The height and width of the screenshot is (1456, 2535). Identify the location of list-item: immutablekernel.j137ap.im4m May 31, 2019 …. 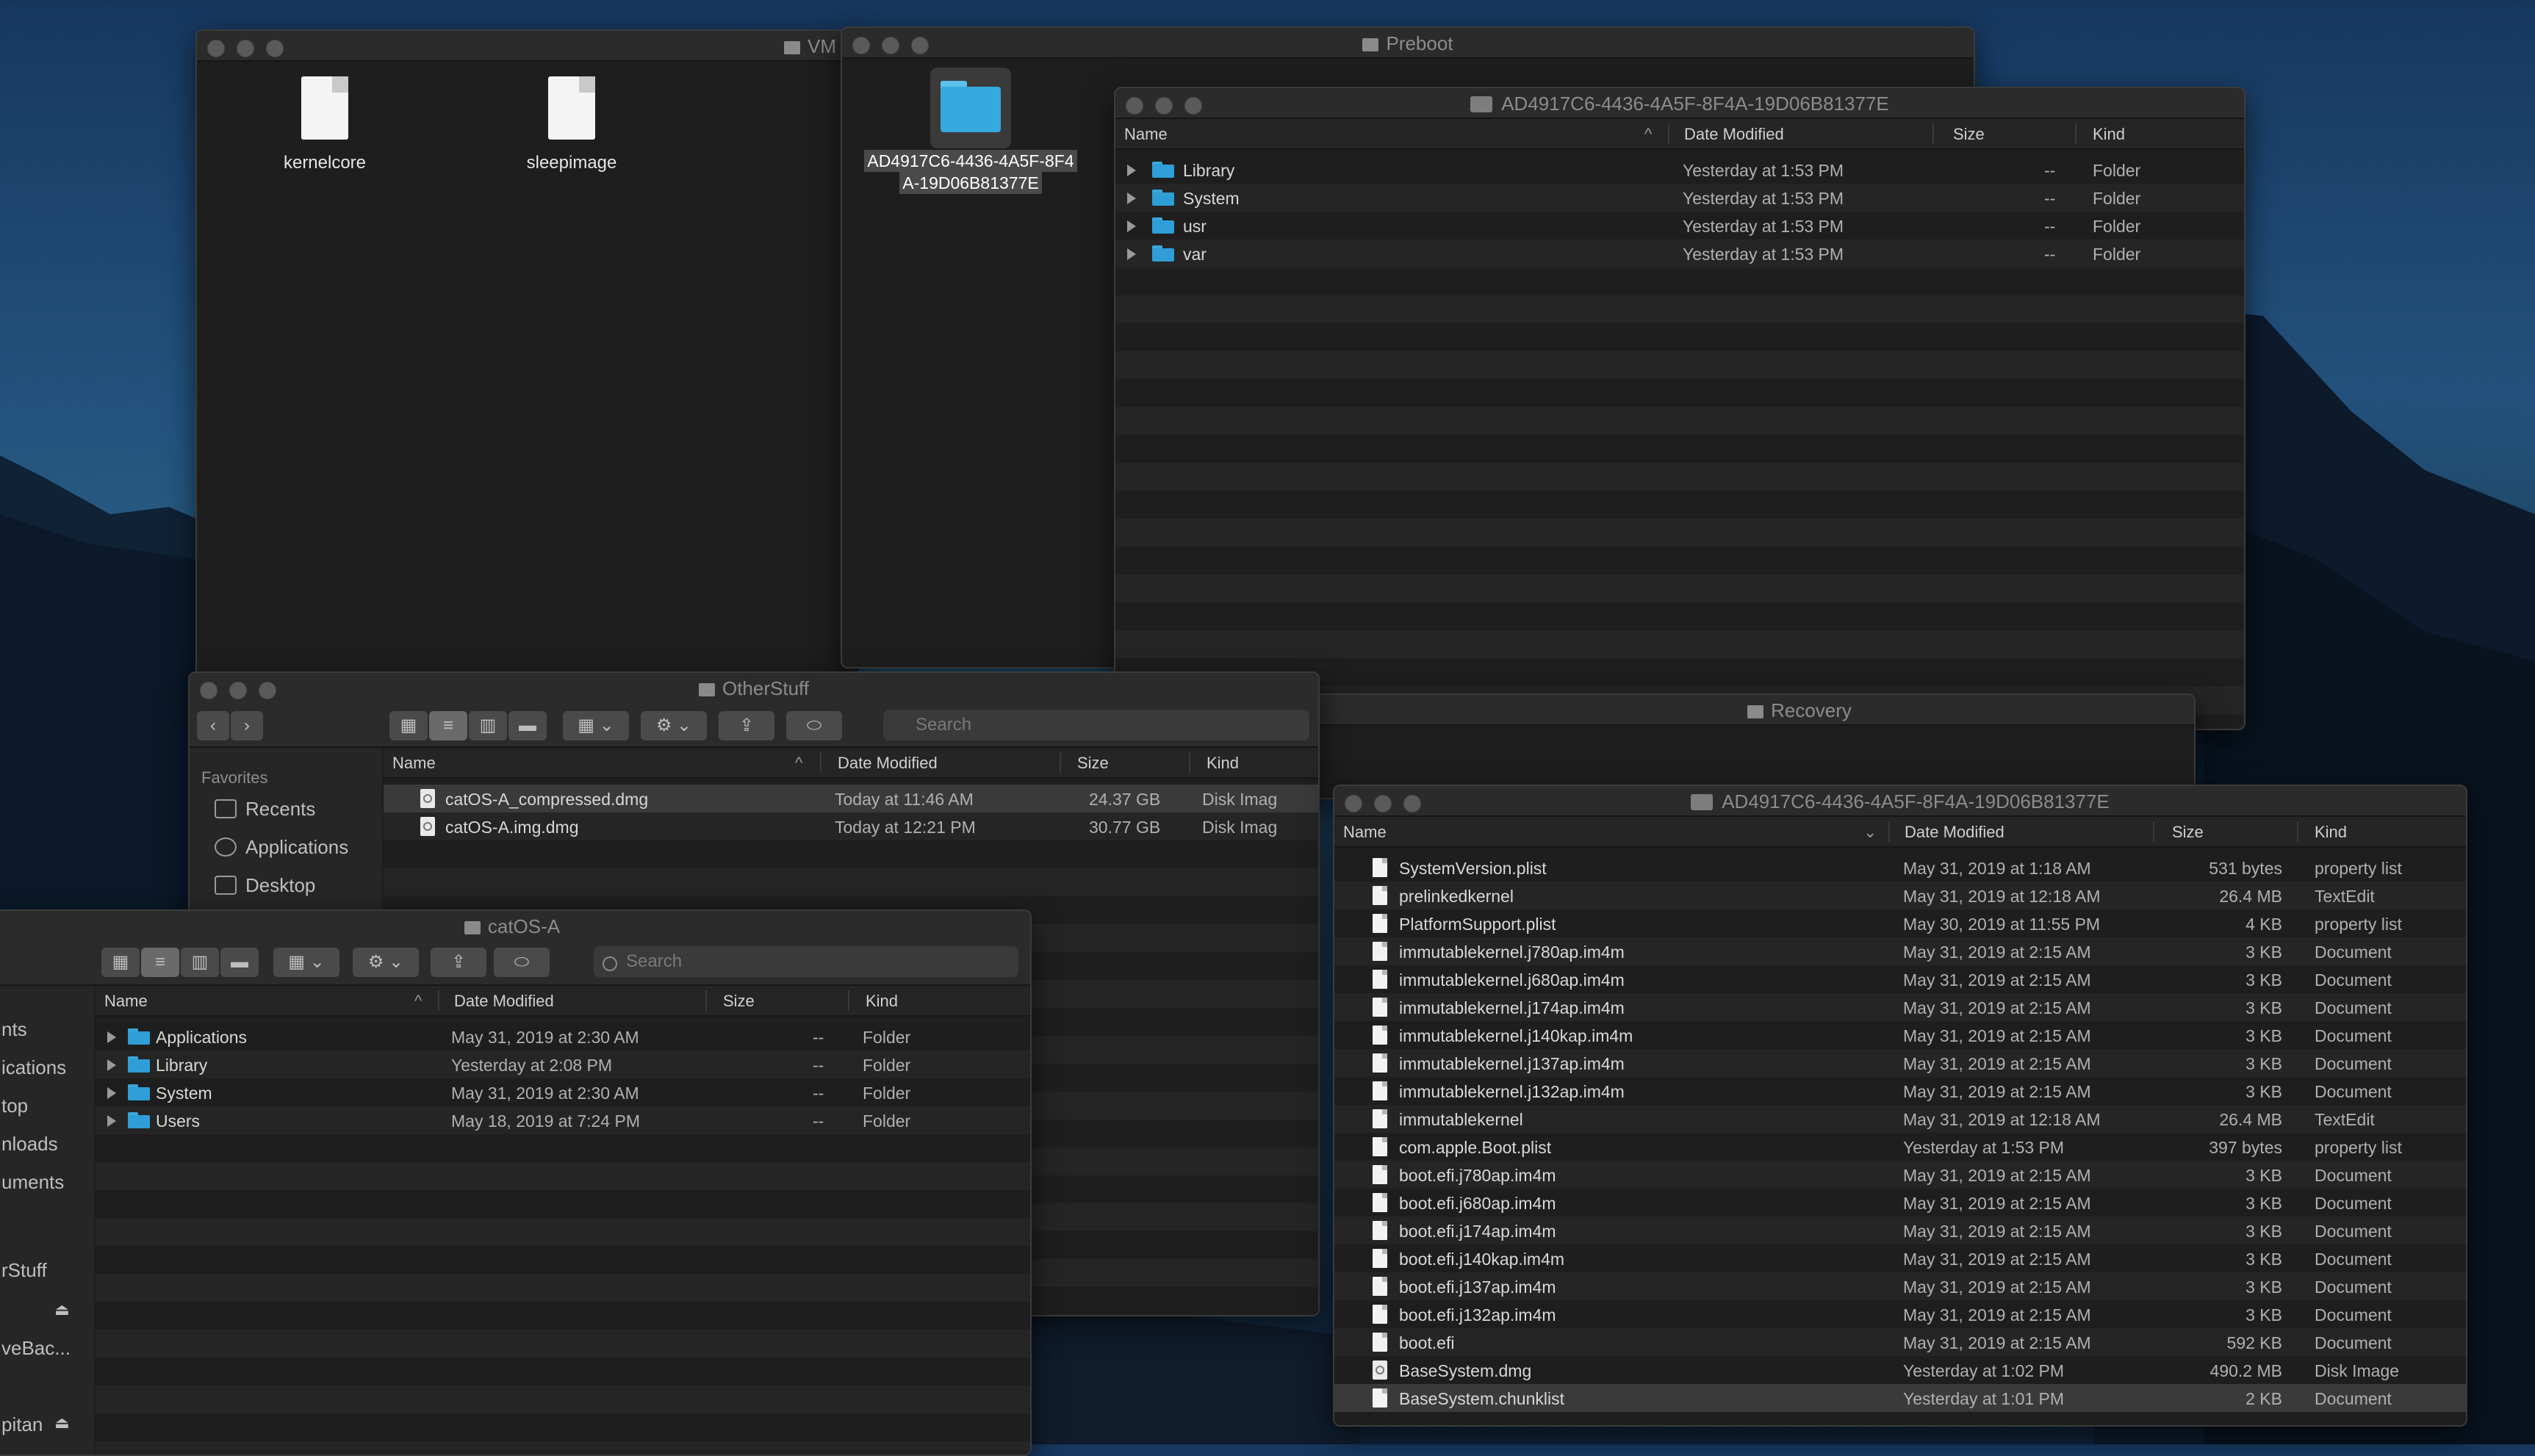
(1900, 1063).